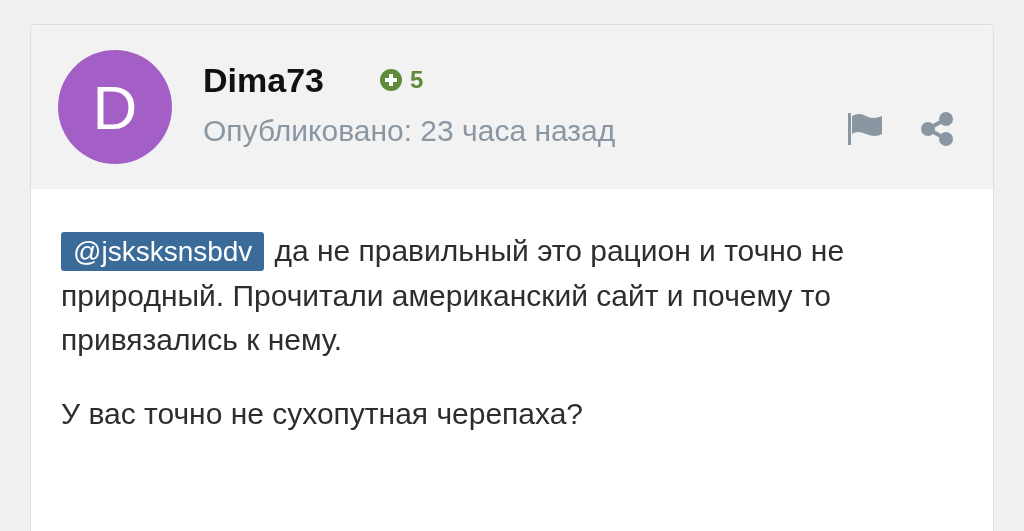 The height and width of the screenshot is (531, 1024). I want to click on user-mention: @jsksksnsbdv, so click(163, 251).